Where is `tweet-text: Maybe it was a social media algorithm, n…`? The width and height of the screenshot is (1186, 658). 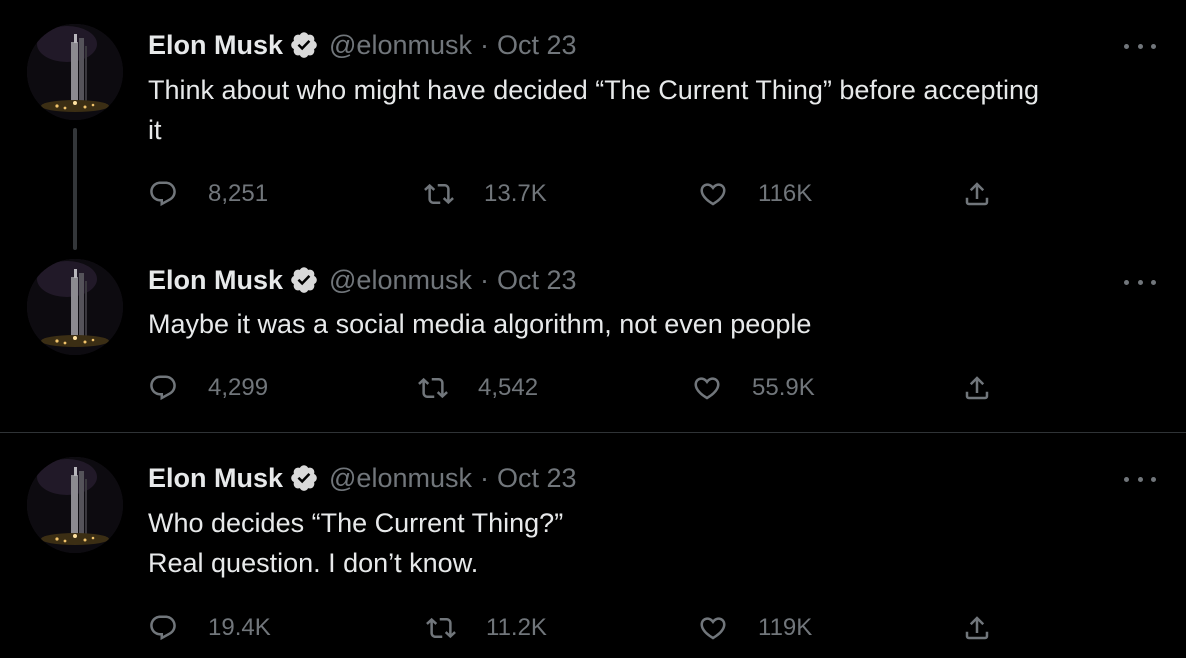
tweet-text: Maybe it was a social media algorithm, n… is located at coordinates (653, 324).